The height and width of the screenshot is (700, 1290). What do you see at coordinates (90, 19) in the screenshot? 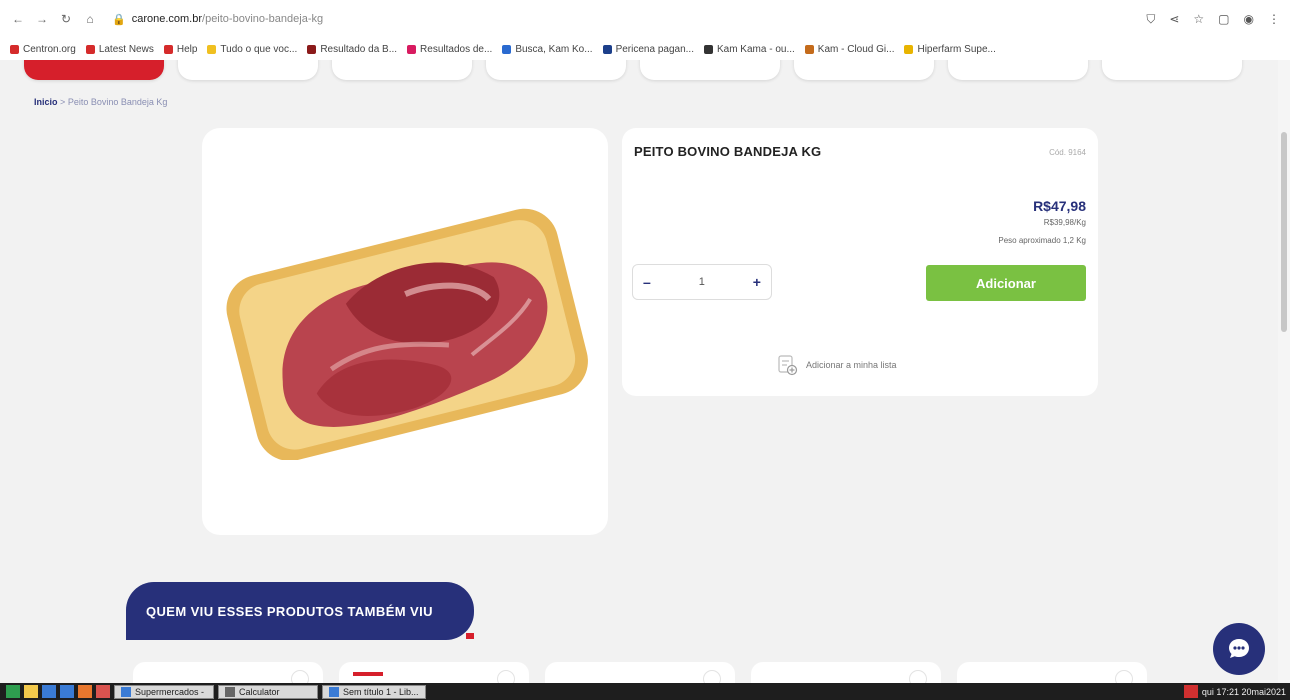
I see `home-icon: ⌂` at bounding box center [90, 19].